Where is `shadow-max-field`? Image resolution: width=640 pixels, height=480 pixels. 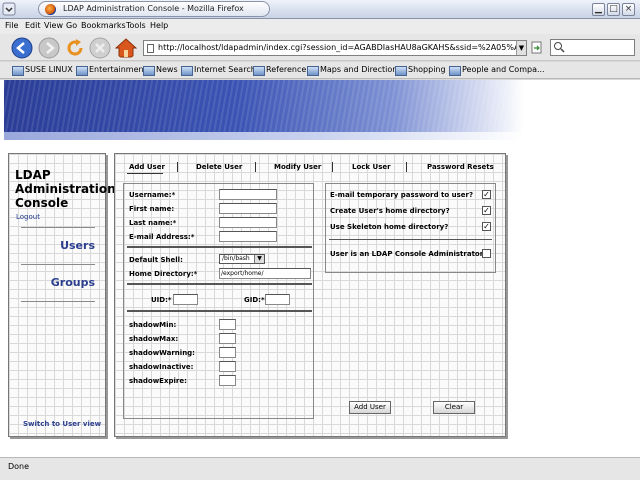 shadow-max-field is located at coordinates (227, 338).